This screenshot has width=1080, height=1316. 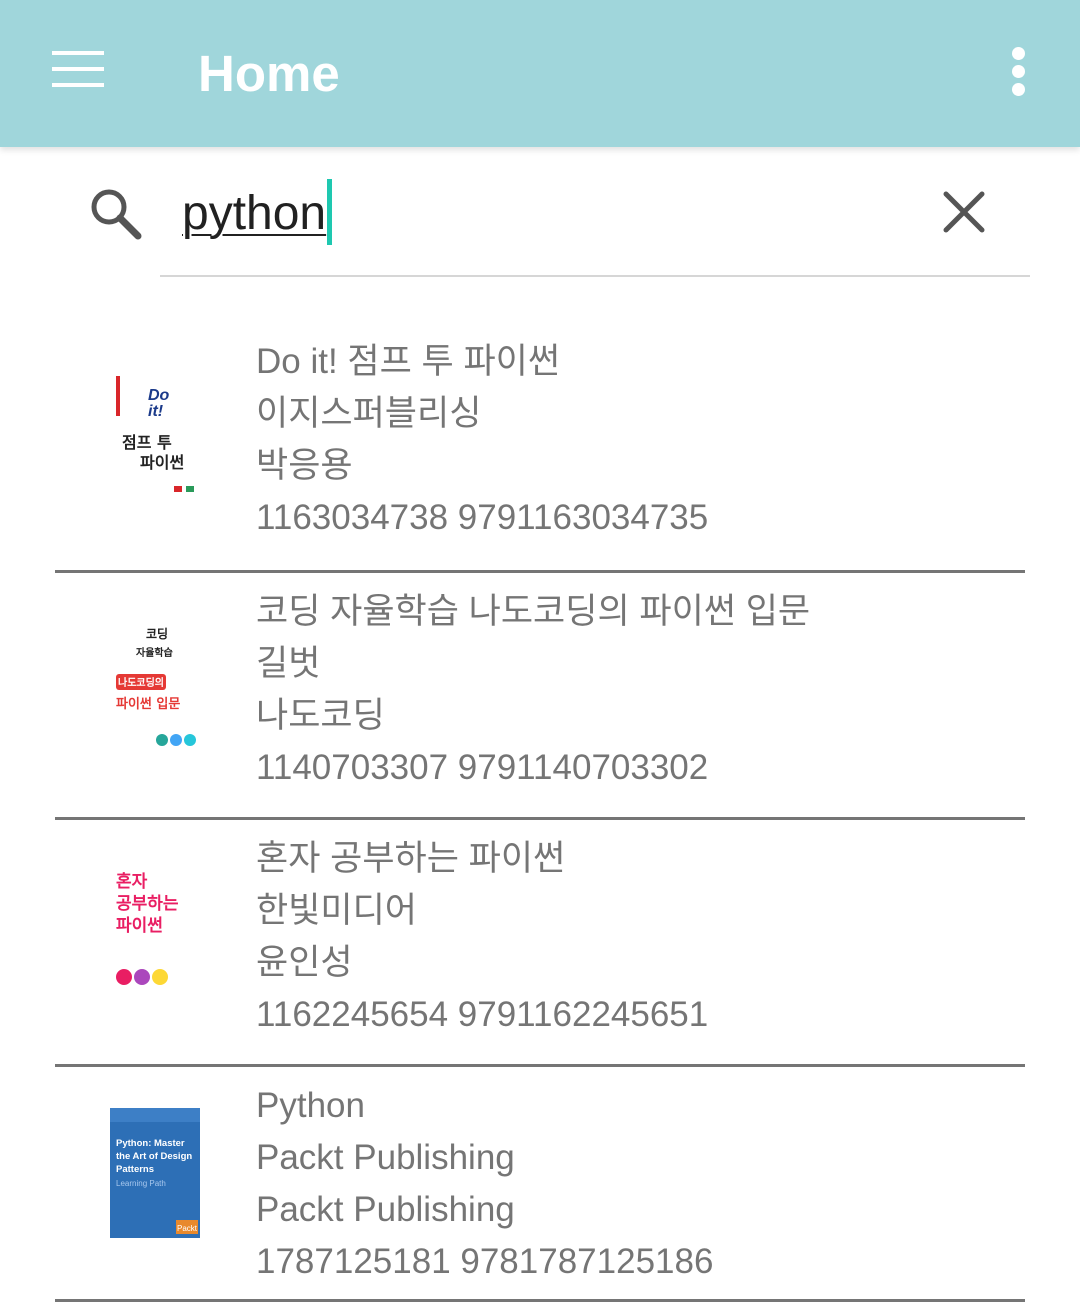 What do you see at coordinates (141, 1183) in the screenshot?
I see `svg-text: Learning Path` at bounding box center [141, 1183].